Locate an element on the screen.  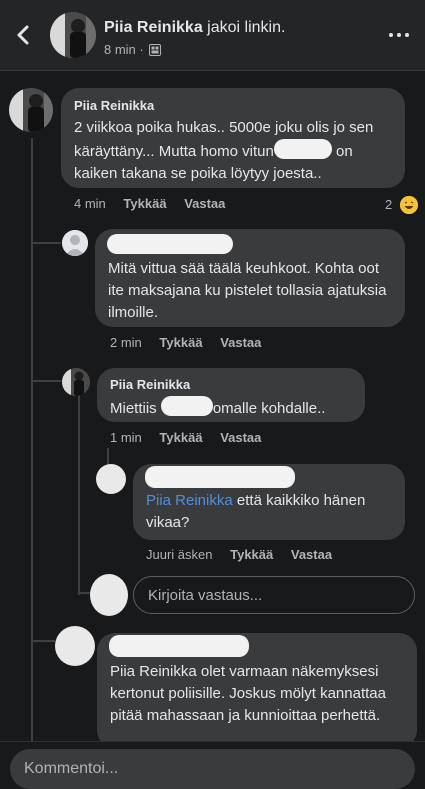
comment-actions: 4 min Tykkää Vastaa is located at coordinates (156, 203).